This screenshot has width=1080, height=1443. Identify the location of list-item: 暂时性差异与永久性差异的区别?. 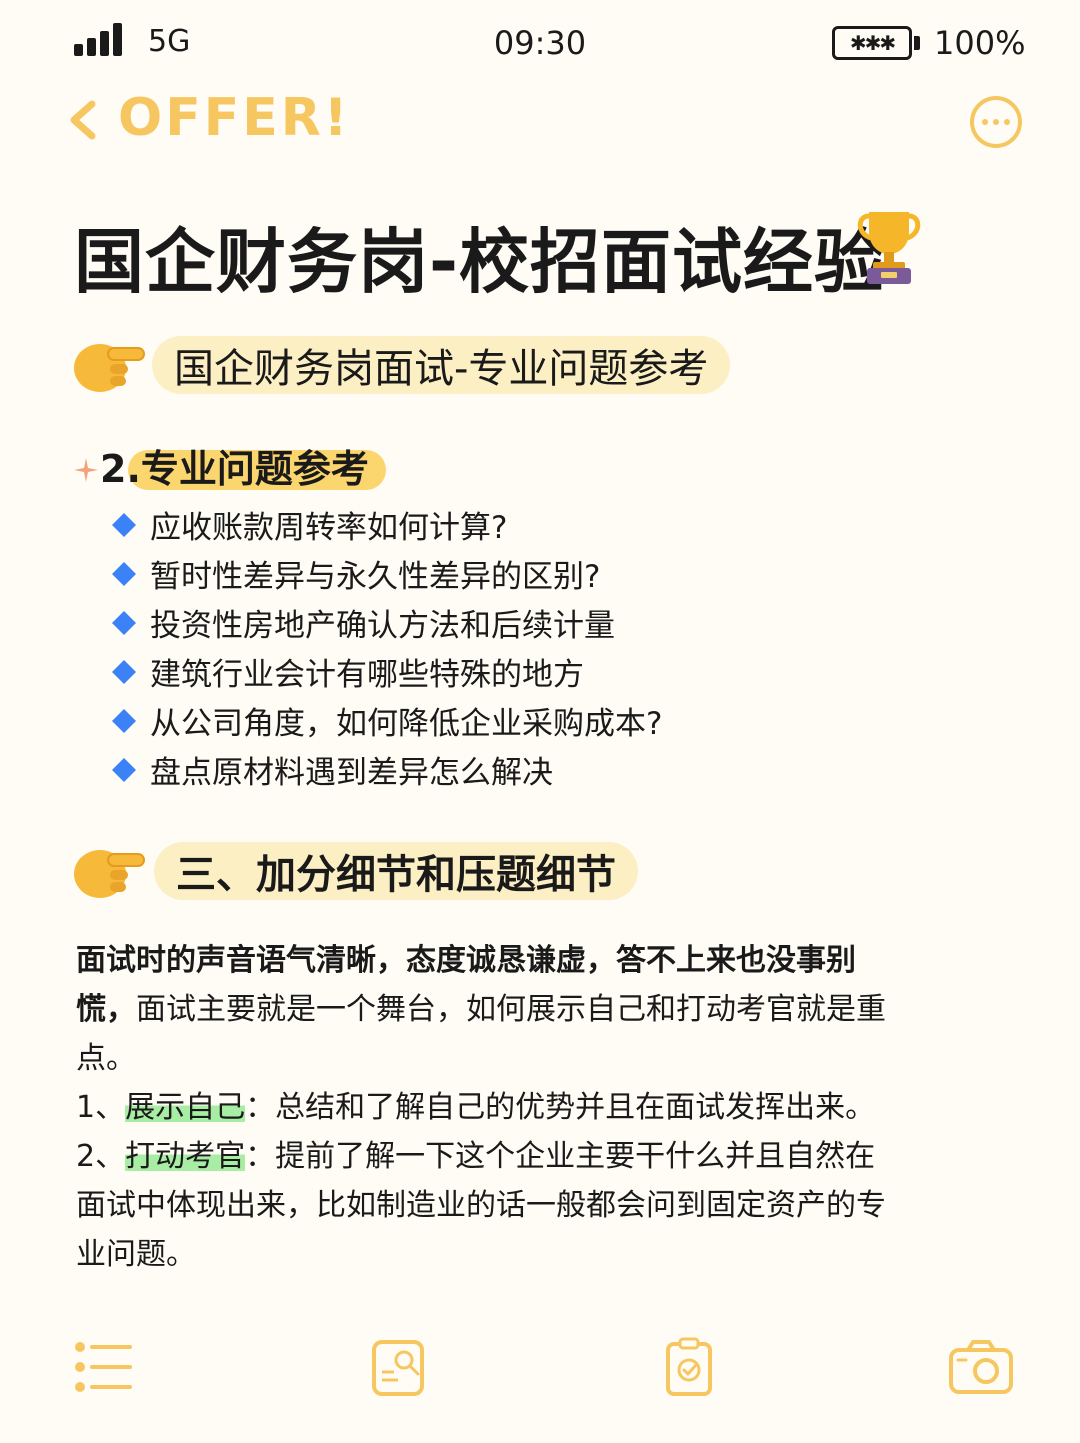
(385, 573).